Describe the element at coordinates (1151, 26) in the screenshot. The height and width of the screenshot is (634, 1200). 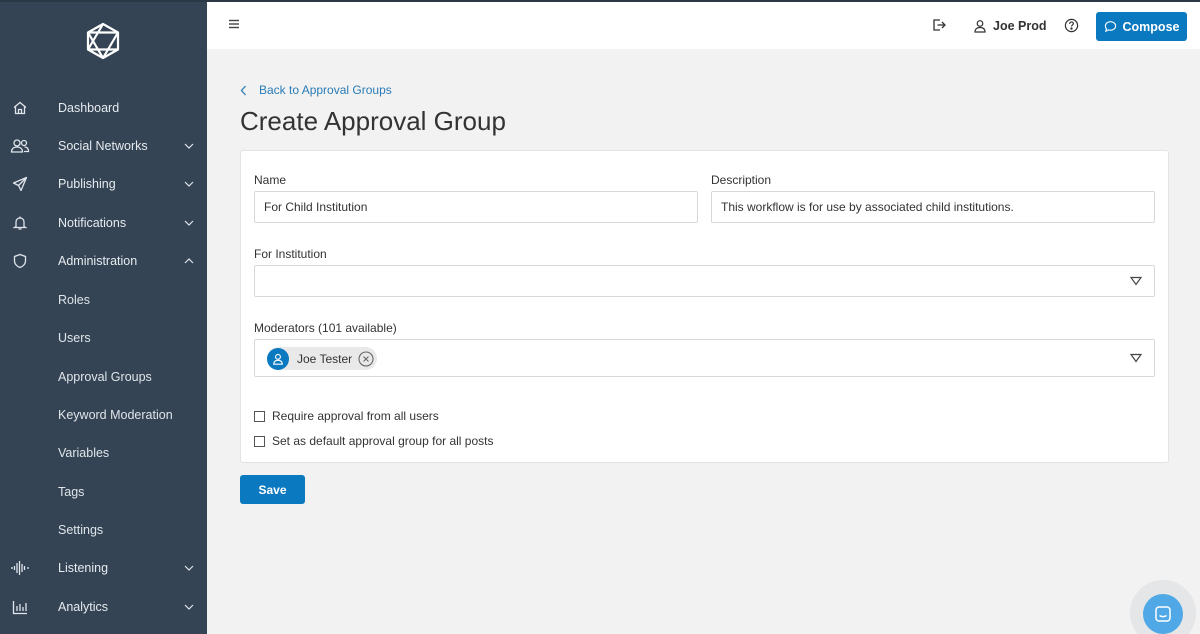
I see `compose-button-label: Compose` at that location.